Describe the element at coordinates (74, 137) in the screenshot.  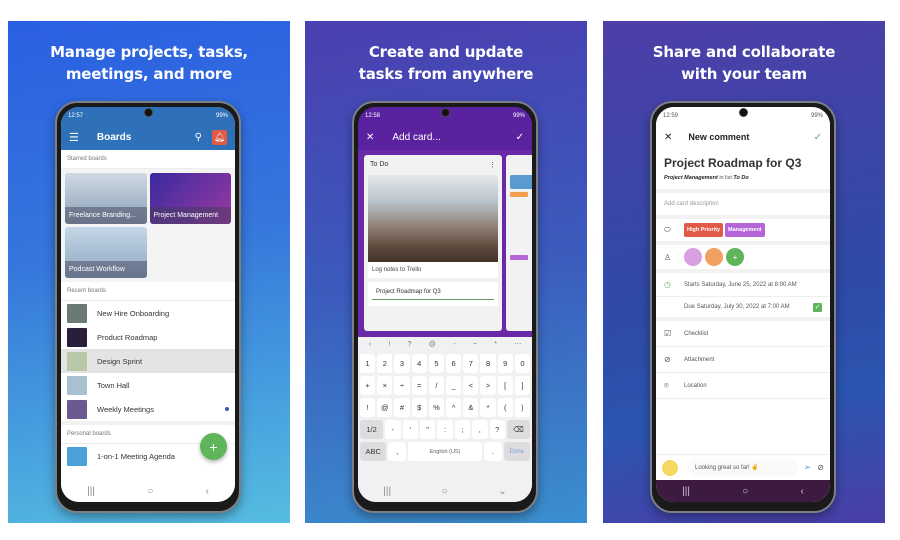
I see `hamburger-icon: ☰` at that location.